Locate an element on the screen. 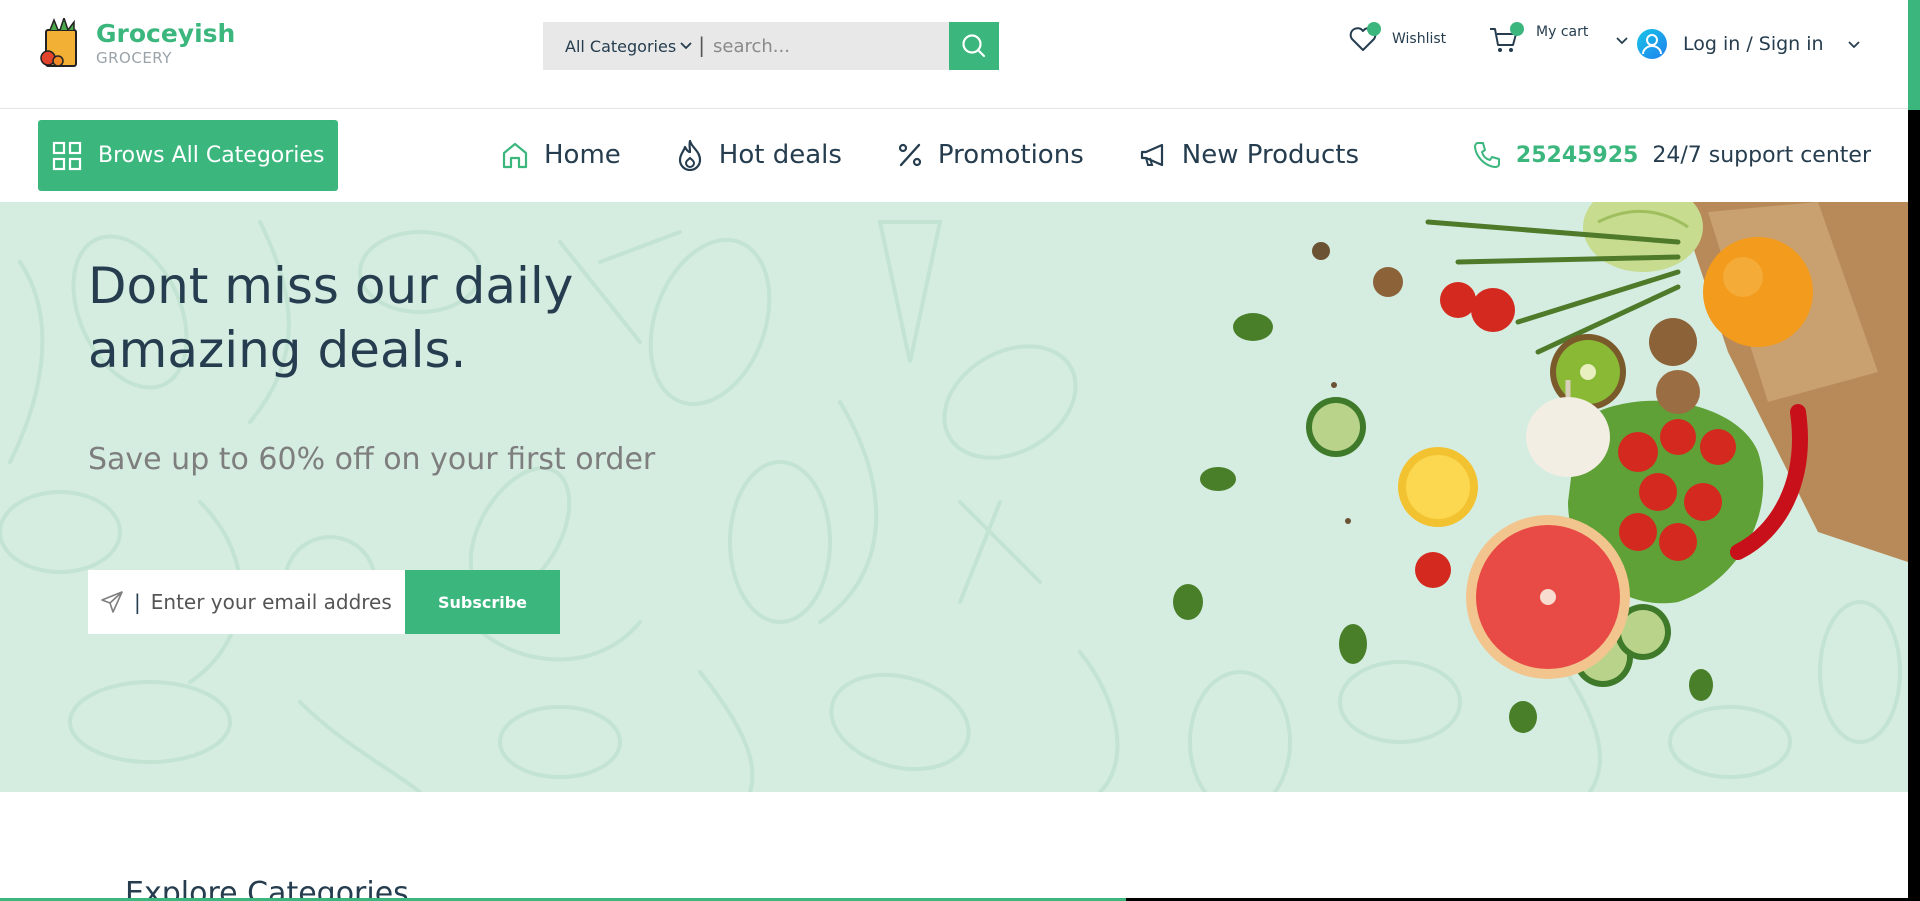 Image resolution: width=1920 pixels, height=901 pixels. nav-item-label: Home is located at coordinates (582, 155).